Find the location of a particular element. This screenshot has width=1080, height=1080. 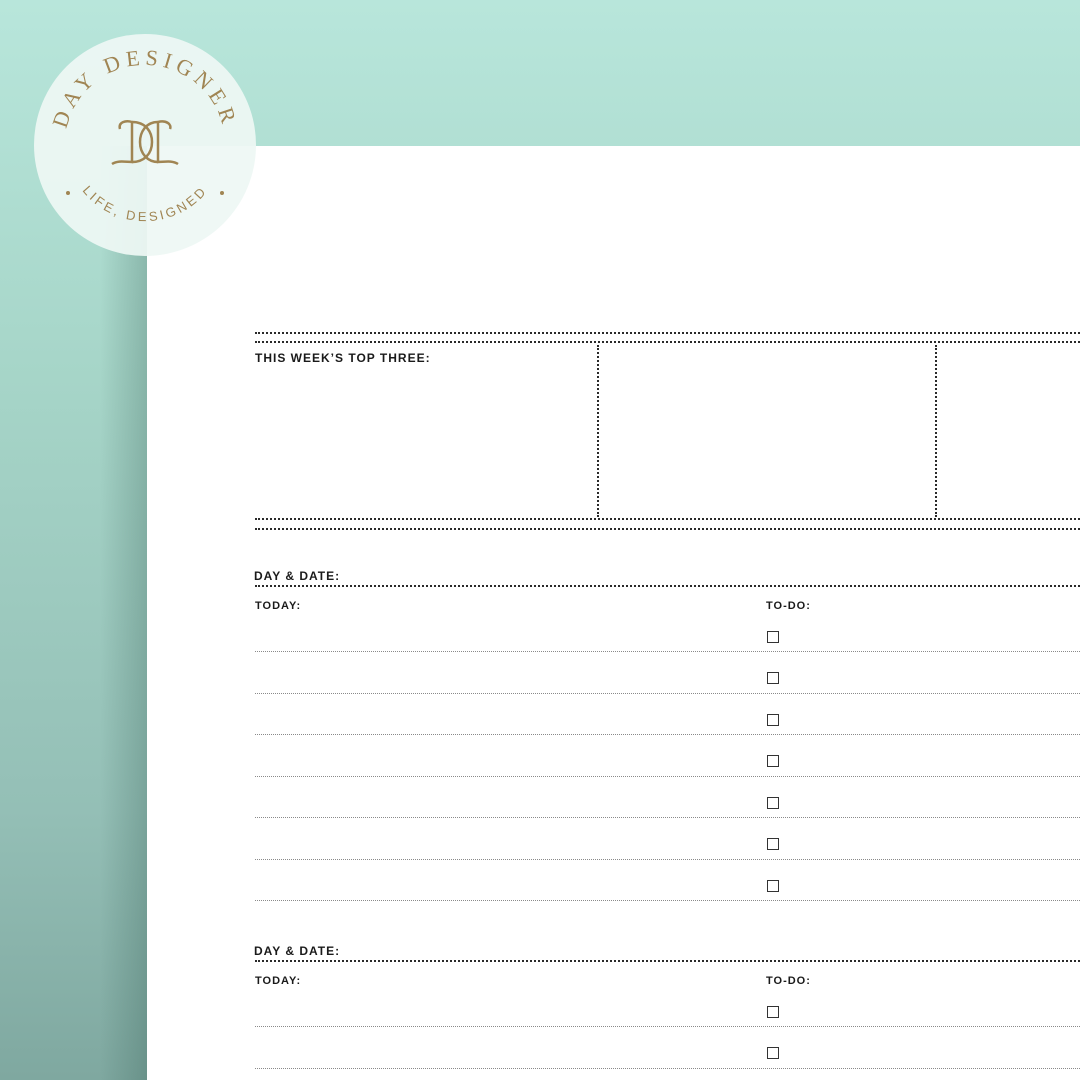

brand-seal-graphic: DAY DESIGNER LIFE, DESIGNED is located at coordinates (145, 145).